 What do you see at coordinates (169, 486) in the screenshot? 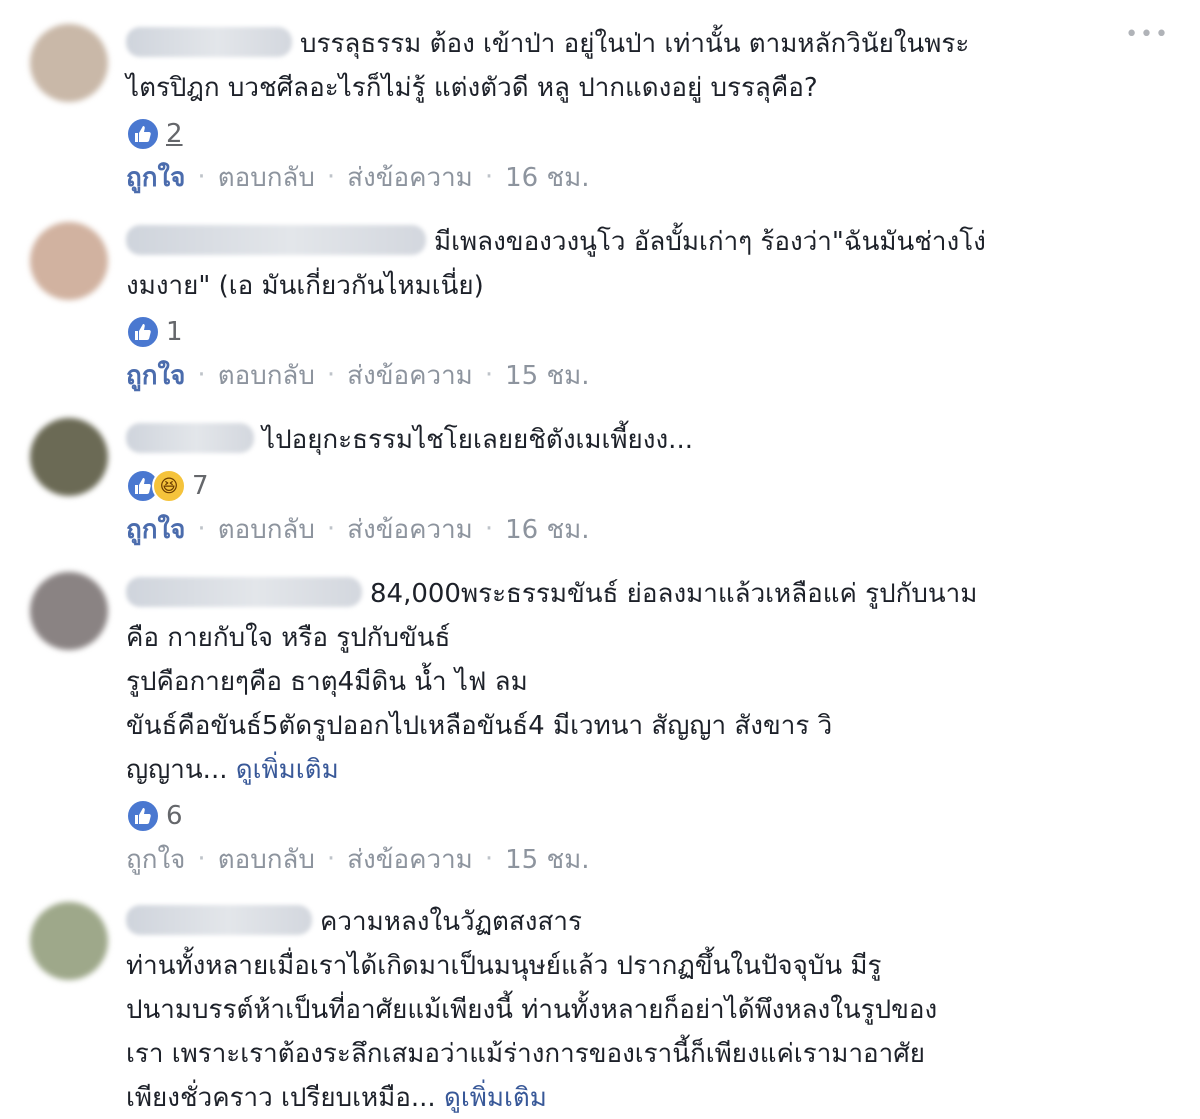
I see `haha-icon: 😆` at bounding box center [169, 486].